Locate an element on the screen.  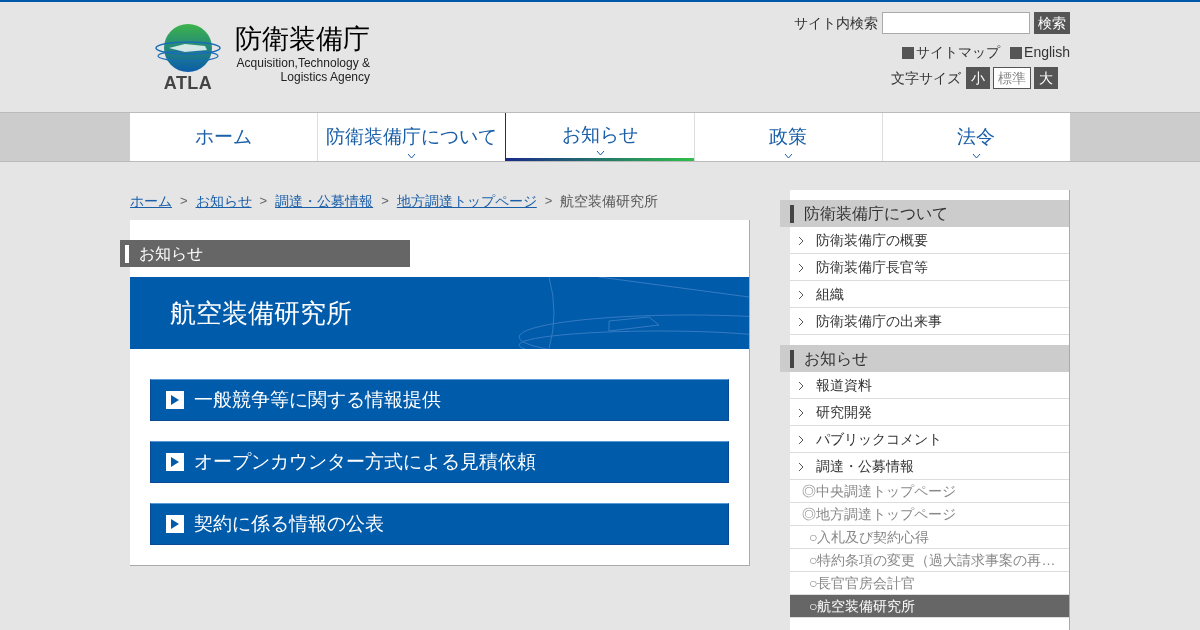
link-button: 一般競争等に関する情報提供 is located at coordinates (439, 400).